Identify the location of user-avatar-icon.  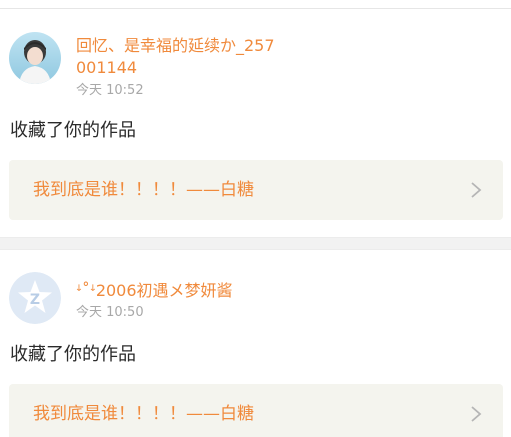
(35, 58).